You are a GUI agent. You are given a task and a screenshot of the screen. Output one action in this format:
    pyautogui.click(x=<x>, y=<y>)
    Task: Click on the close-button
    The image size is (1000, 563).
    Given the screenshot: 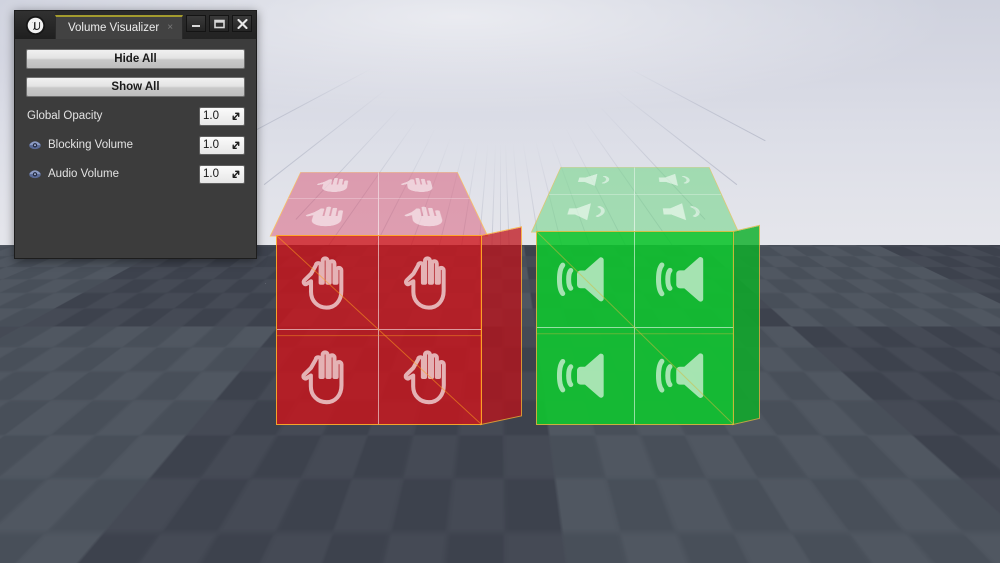 What is the action you would take?
    pyautogui.click(x=242, y=23)
    